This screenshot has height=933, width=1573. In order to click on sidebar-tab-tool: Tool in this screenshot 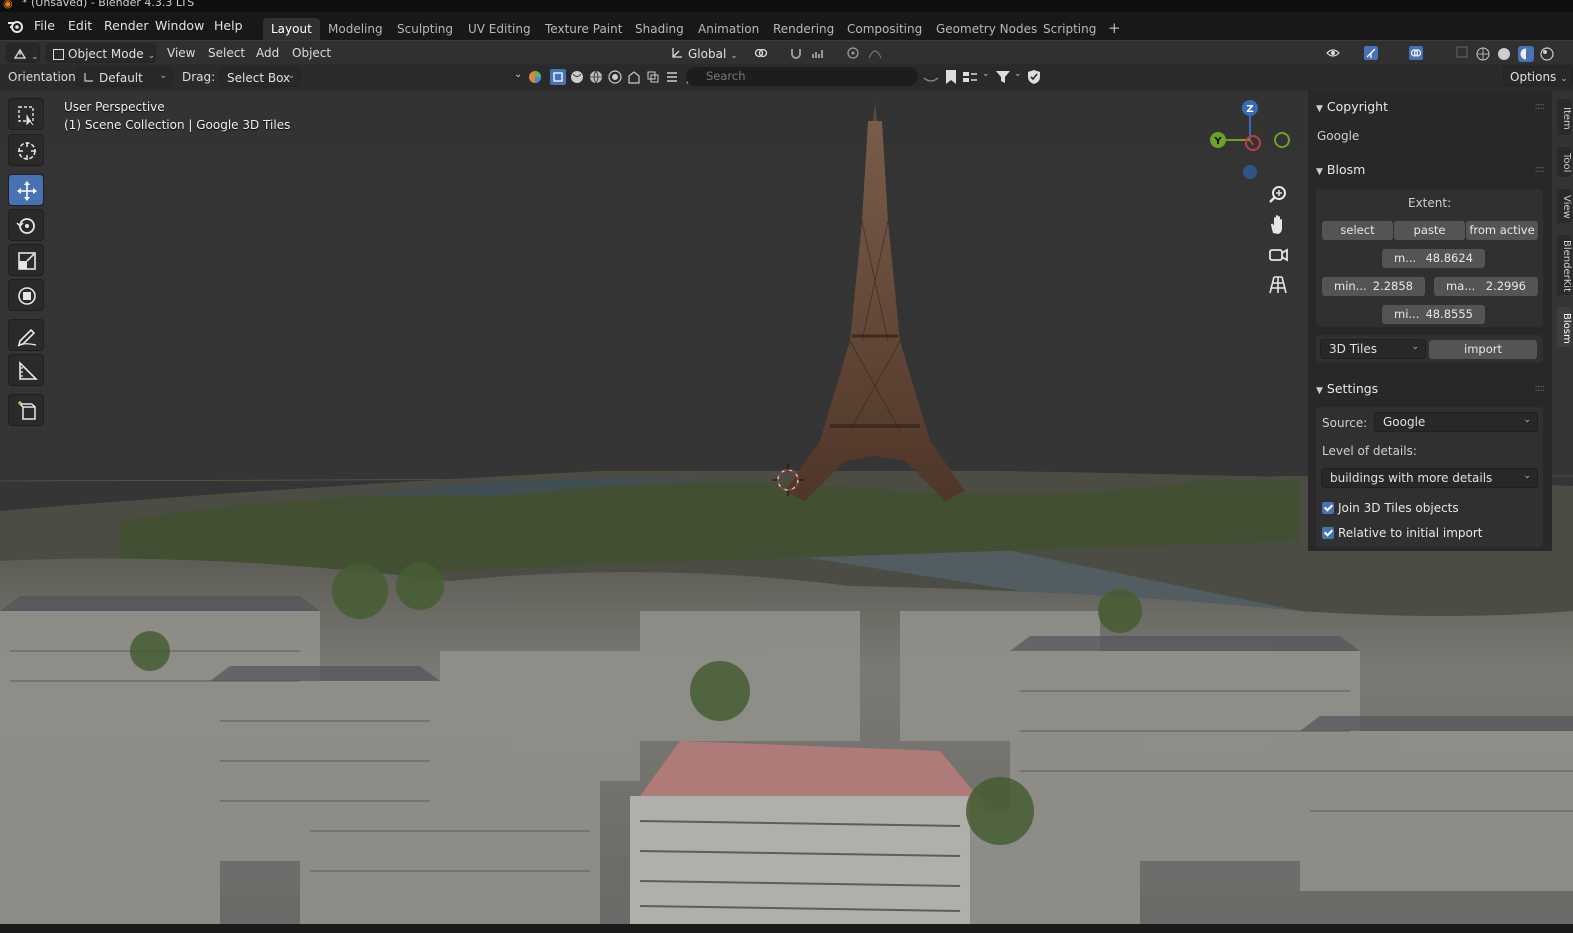, I will do `click(1564, 162)`.